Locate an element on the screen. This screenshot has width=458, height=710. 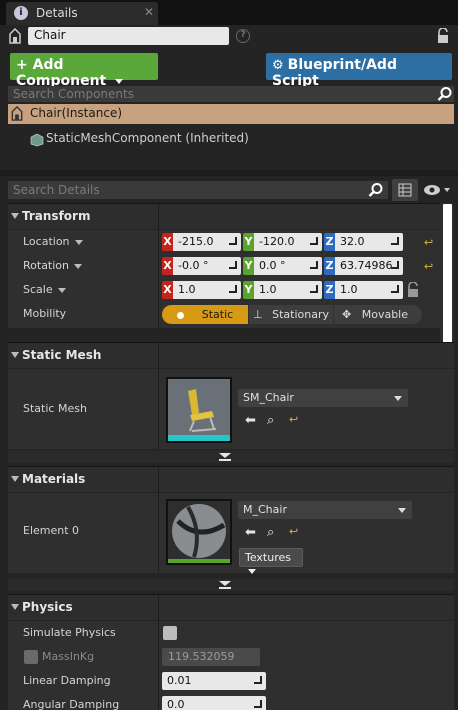
category-physics: Physics is located at coordinates (231, 607).